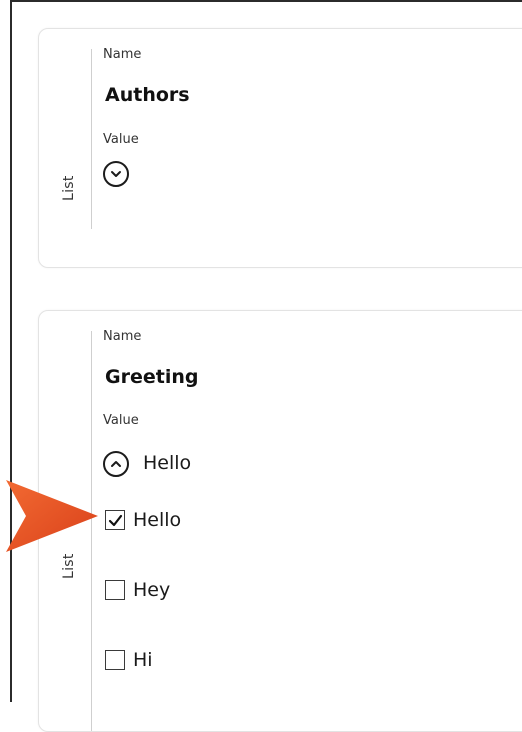 Image resolution: width=522 pixels, height=732 pixels. Describe the element at coordinates (129, 660) in the screenshot. I see `option-hi: Hi` at that location.